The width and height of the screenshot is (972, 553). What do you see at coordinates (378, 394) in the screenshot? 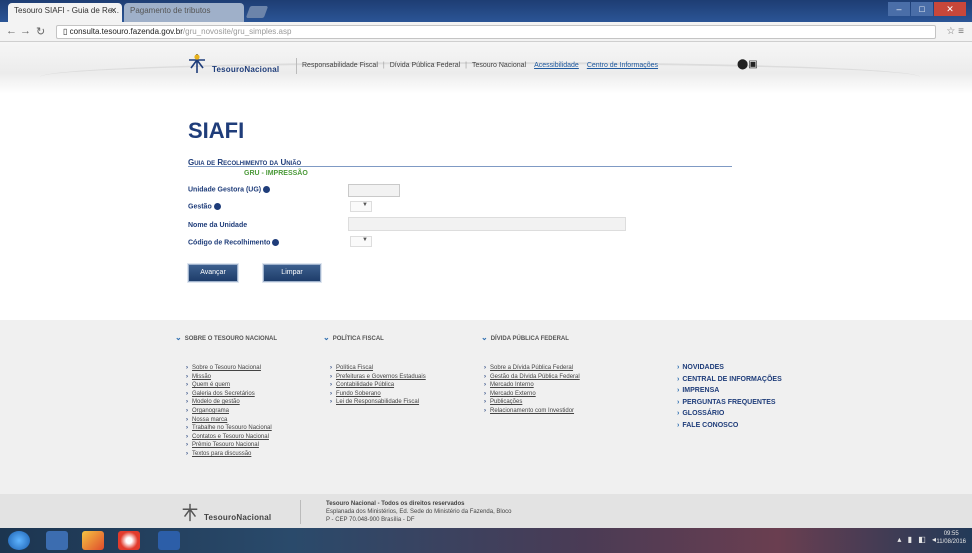
I see `list-item: › Fundo Soberano` at bounding box center [378, 394].